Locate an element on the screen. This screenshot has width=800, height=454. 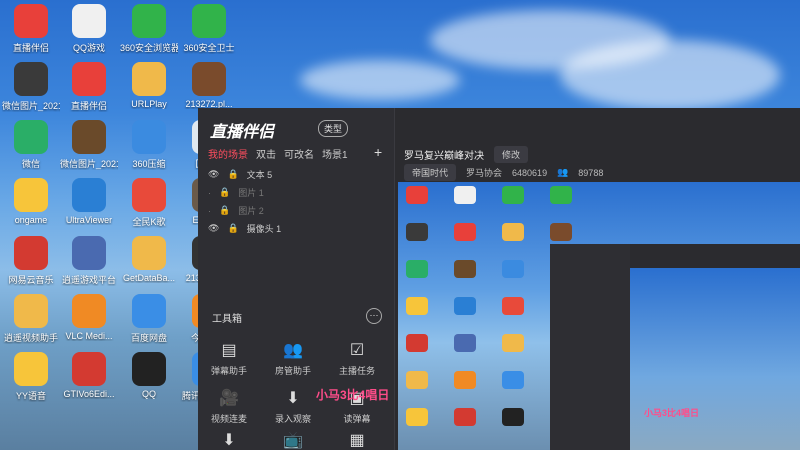
desktop-icon-label: 360压缩 is located at coordinates (149, 164).